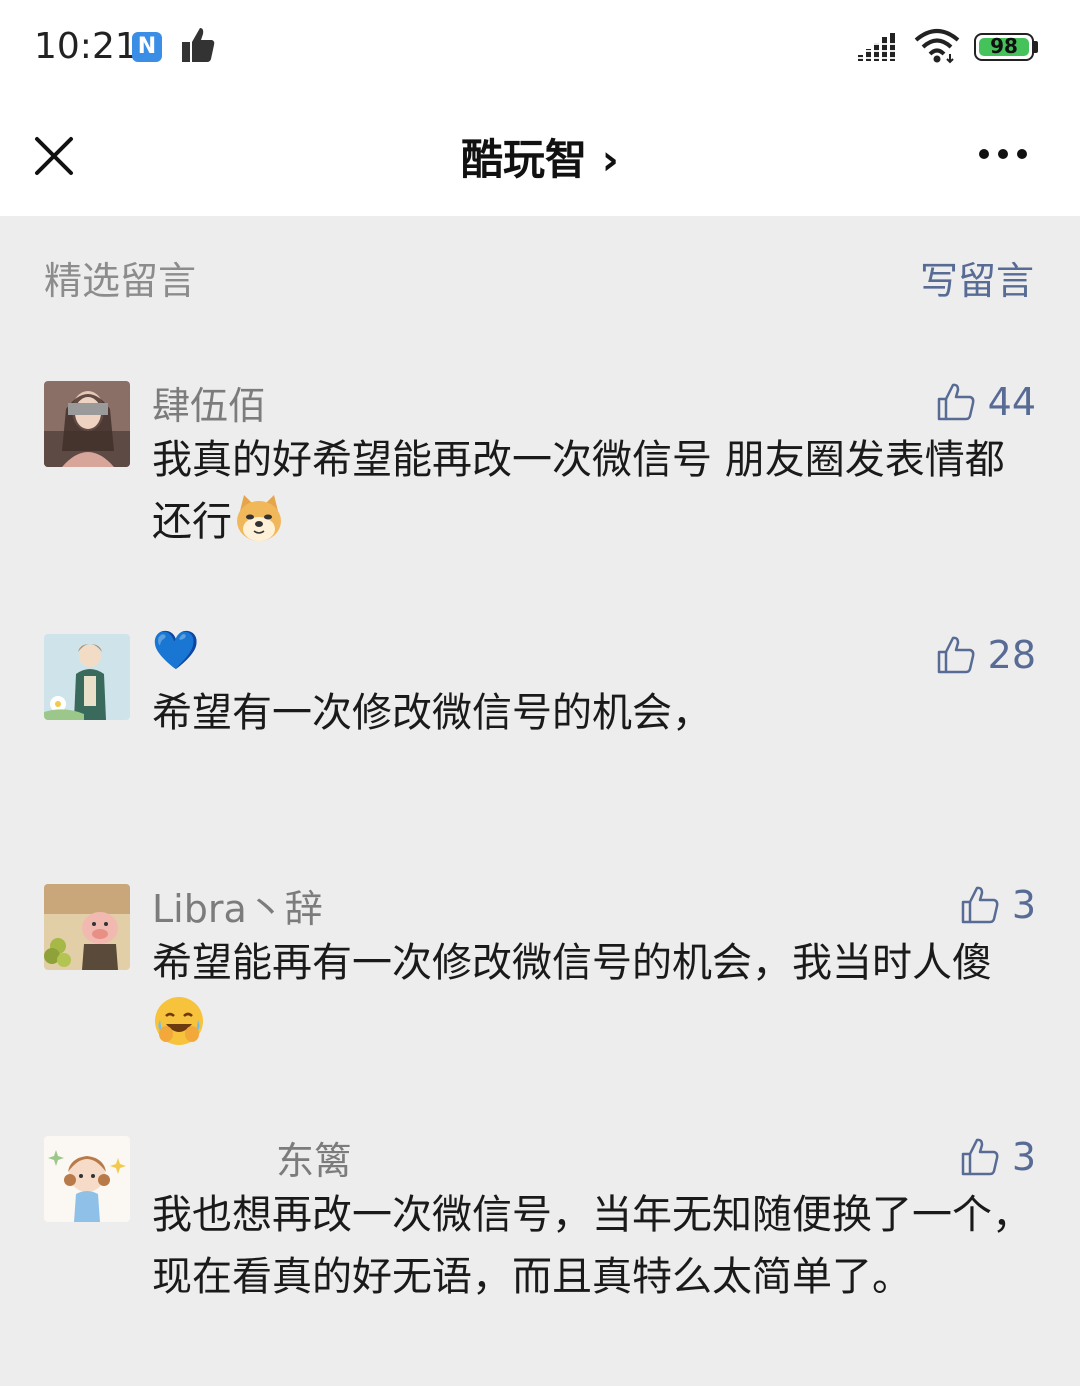  Describe the element at coordinates (878, 47) in the screenshot. I see `signal-icon` at that location.